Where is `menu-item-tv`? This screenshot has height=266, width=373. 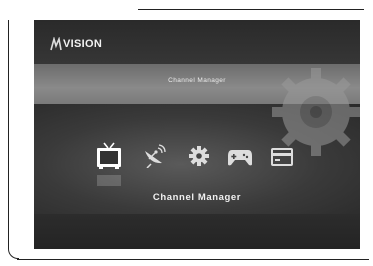
menu-item-tv is located at coordinates (109, 164).